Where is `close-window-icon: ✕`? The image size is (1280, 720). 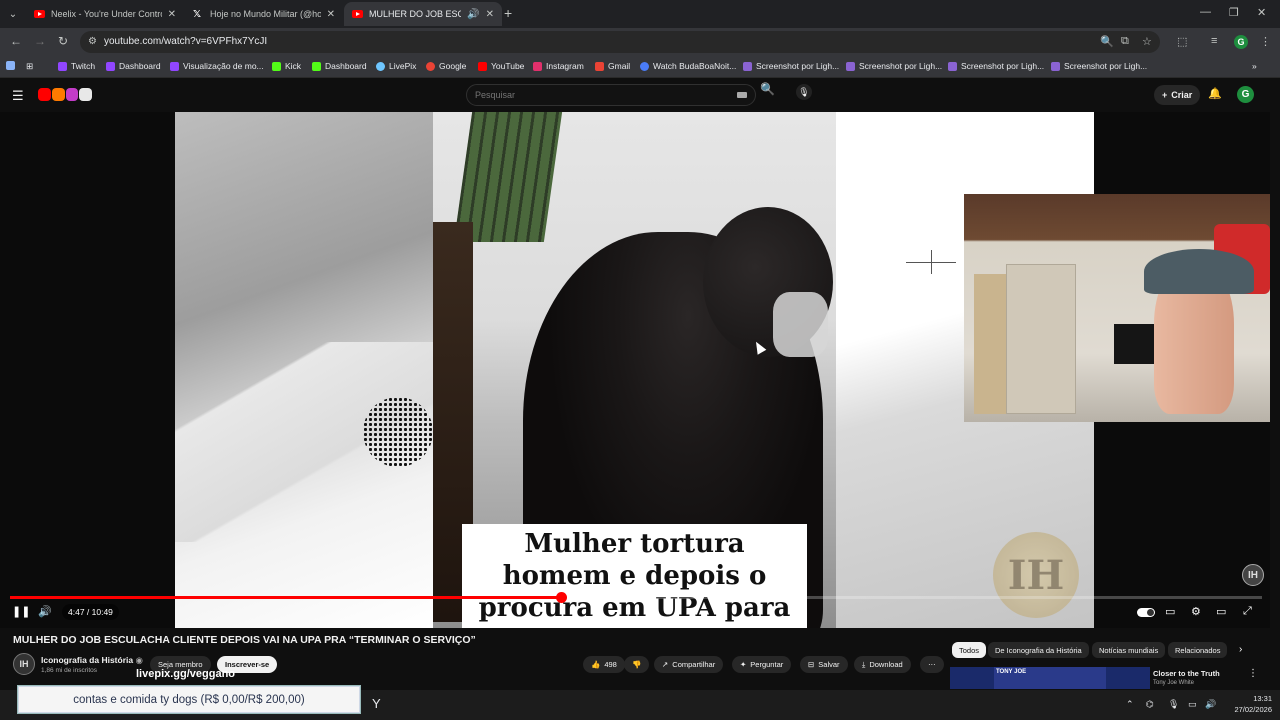 close-window-icon: ✕ is located at coordinates (1261, 12).